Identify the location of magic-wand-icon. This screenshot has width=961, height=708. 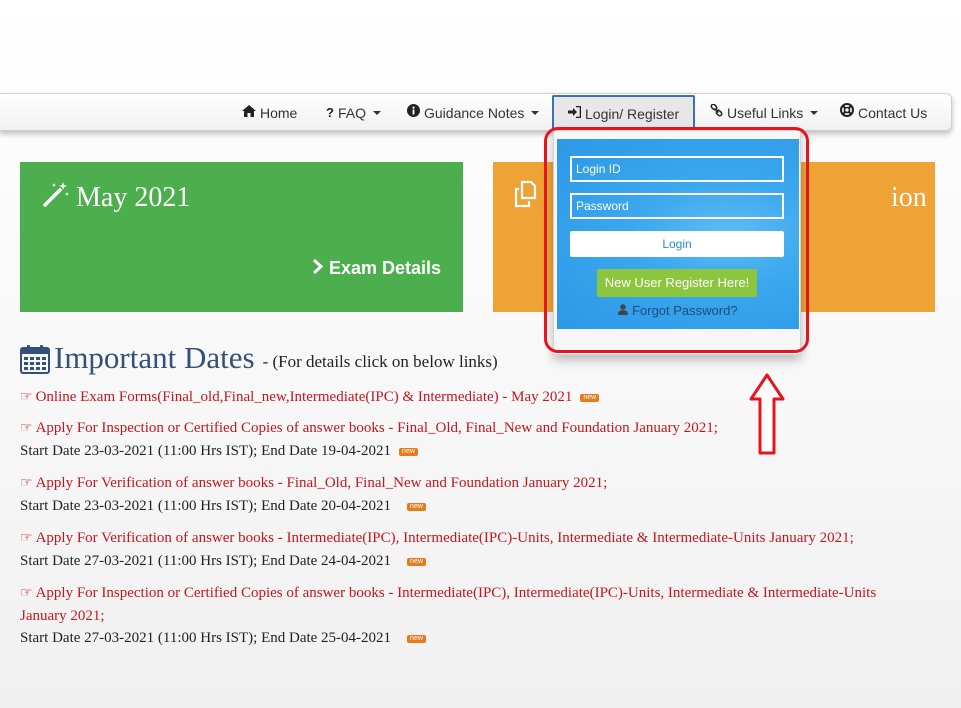
(56, 198).